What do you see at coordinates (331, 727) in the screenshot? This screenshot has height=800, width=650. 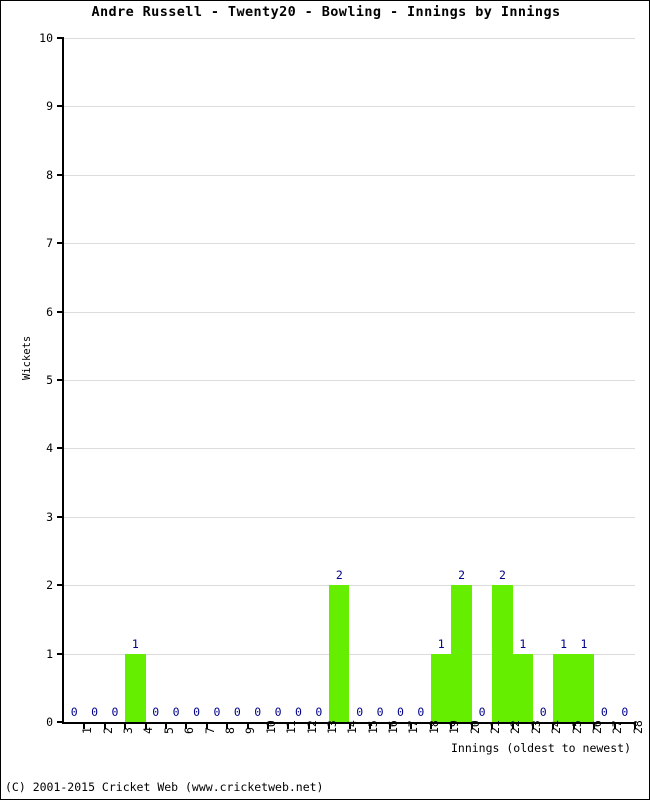 I see `x-axis-tick-label: 13` at bounding box center [331, 727].